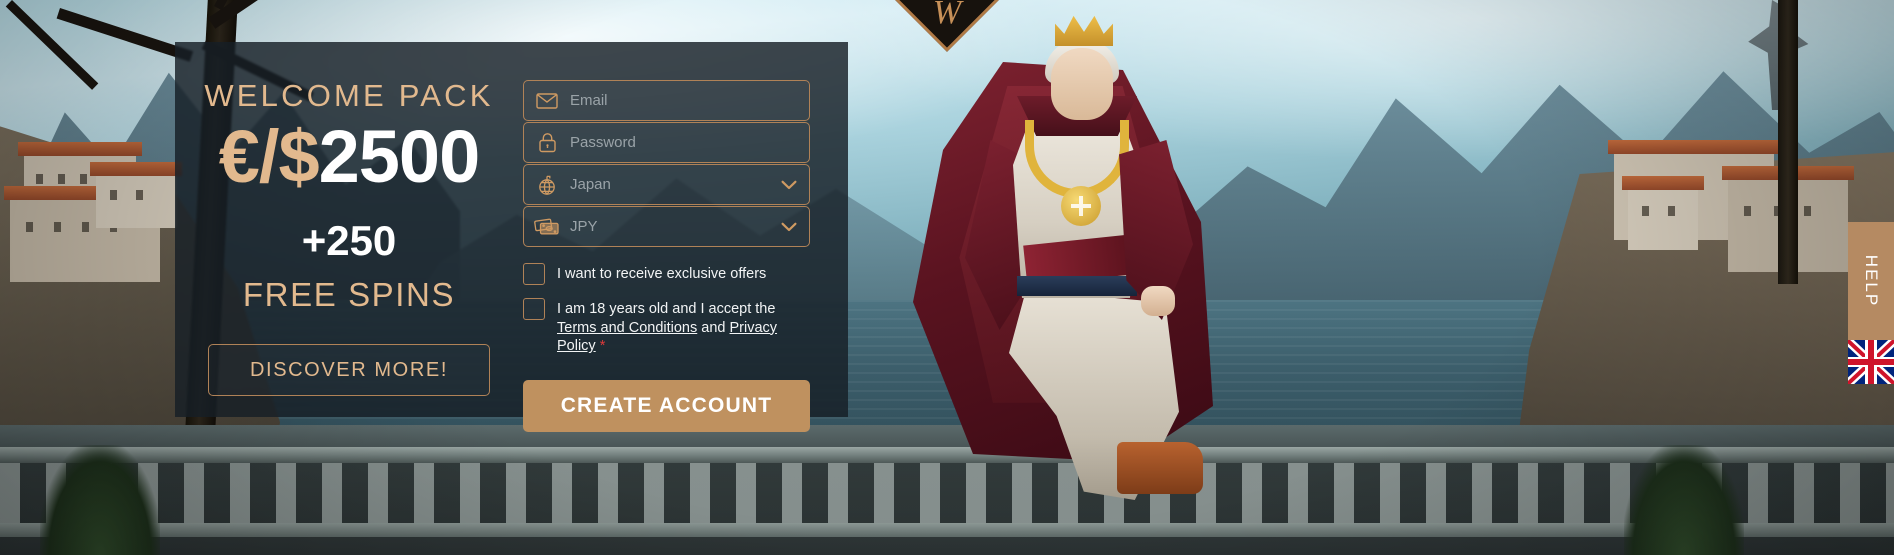  Describe the element at coordinates (349, 294) in the screenshot. I see `free-spins-label: FREE SPINS` at that location.